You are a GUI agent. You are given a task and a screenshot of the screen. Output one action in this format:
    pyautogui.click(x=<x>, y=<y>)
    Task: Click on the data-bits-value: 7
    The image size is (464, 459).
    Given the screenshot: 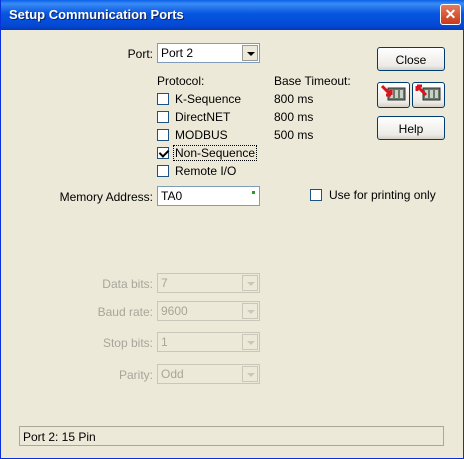 What is the action you would take?
    pyautogui.click(x=164, y=283)
    